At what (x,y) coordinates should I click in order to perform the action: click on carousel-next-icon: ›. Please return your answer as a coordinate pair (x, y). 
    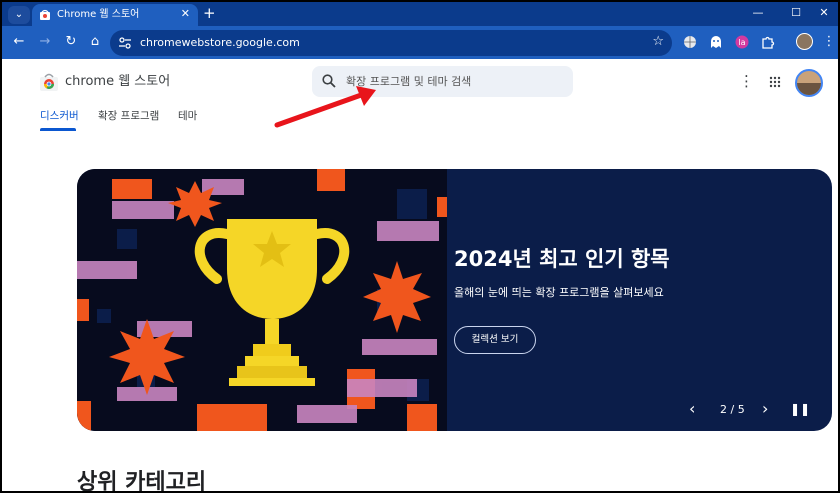
    Looking at the image, I should click on (765, 409).